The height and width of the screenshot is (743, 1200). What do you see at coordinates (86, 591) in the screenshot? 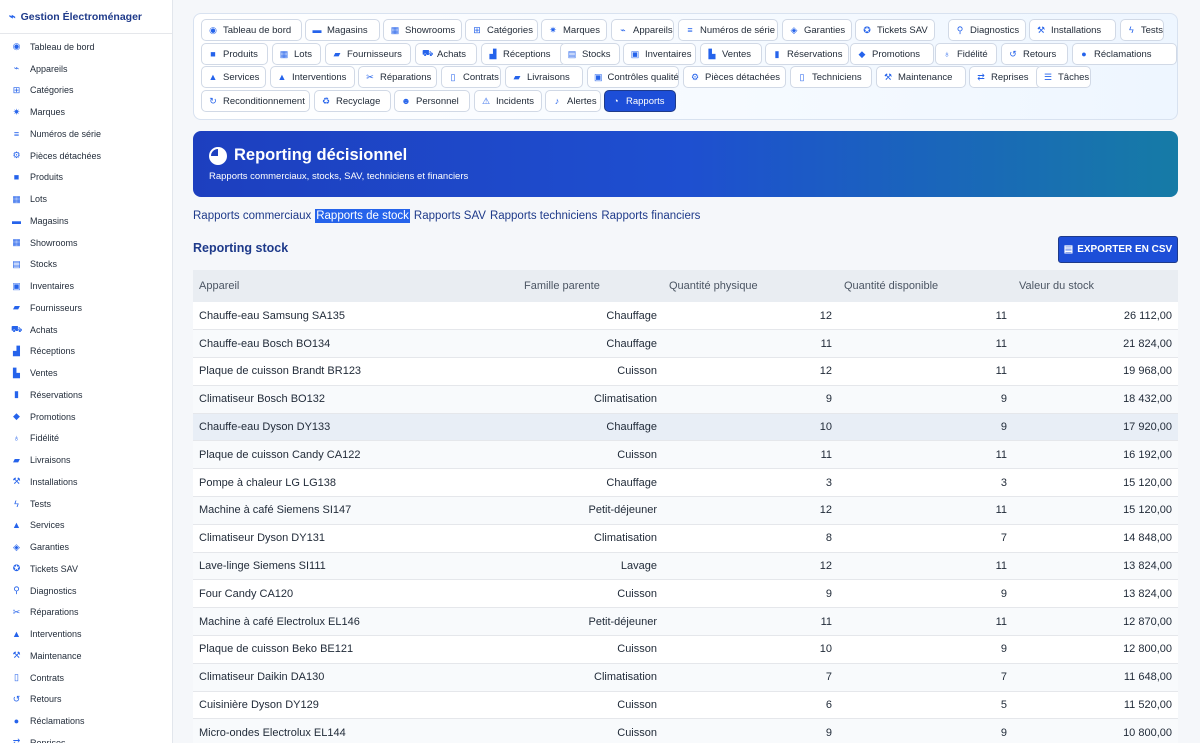
I see `sidebar-item: ⚲ Diagnostics` at bounding box center [86, 591].